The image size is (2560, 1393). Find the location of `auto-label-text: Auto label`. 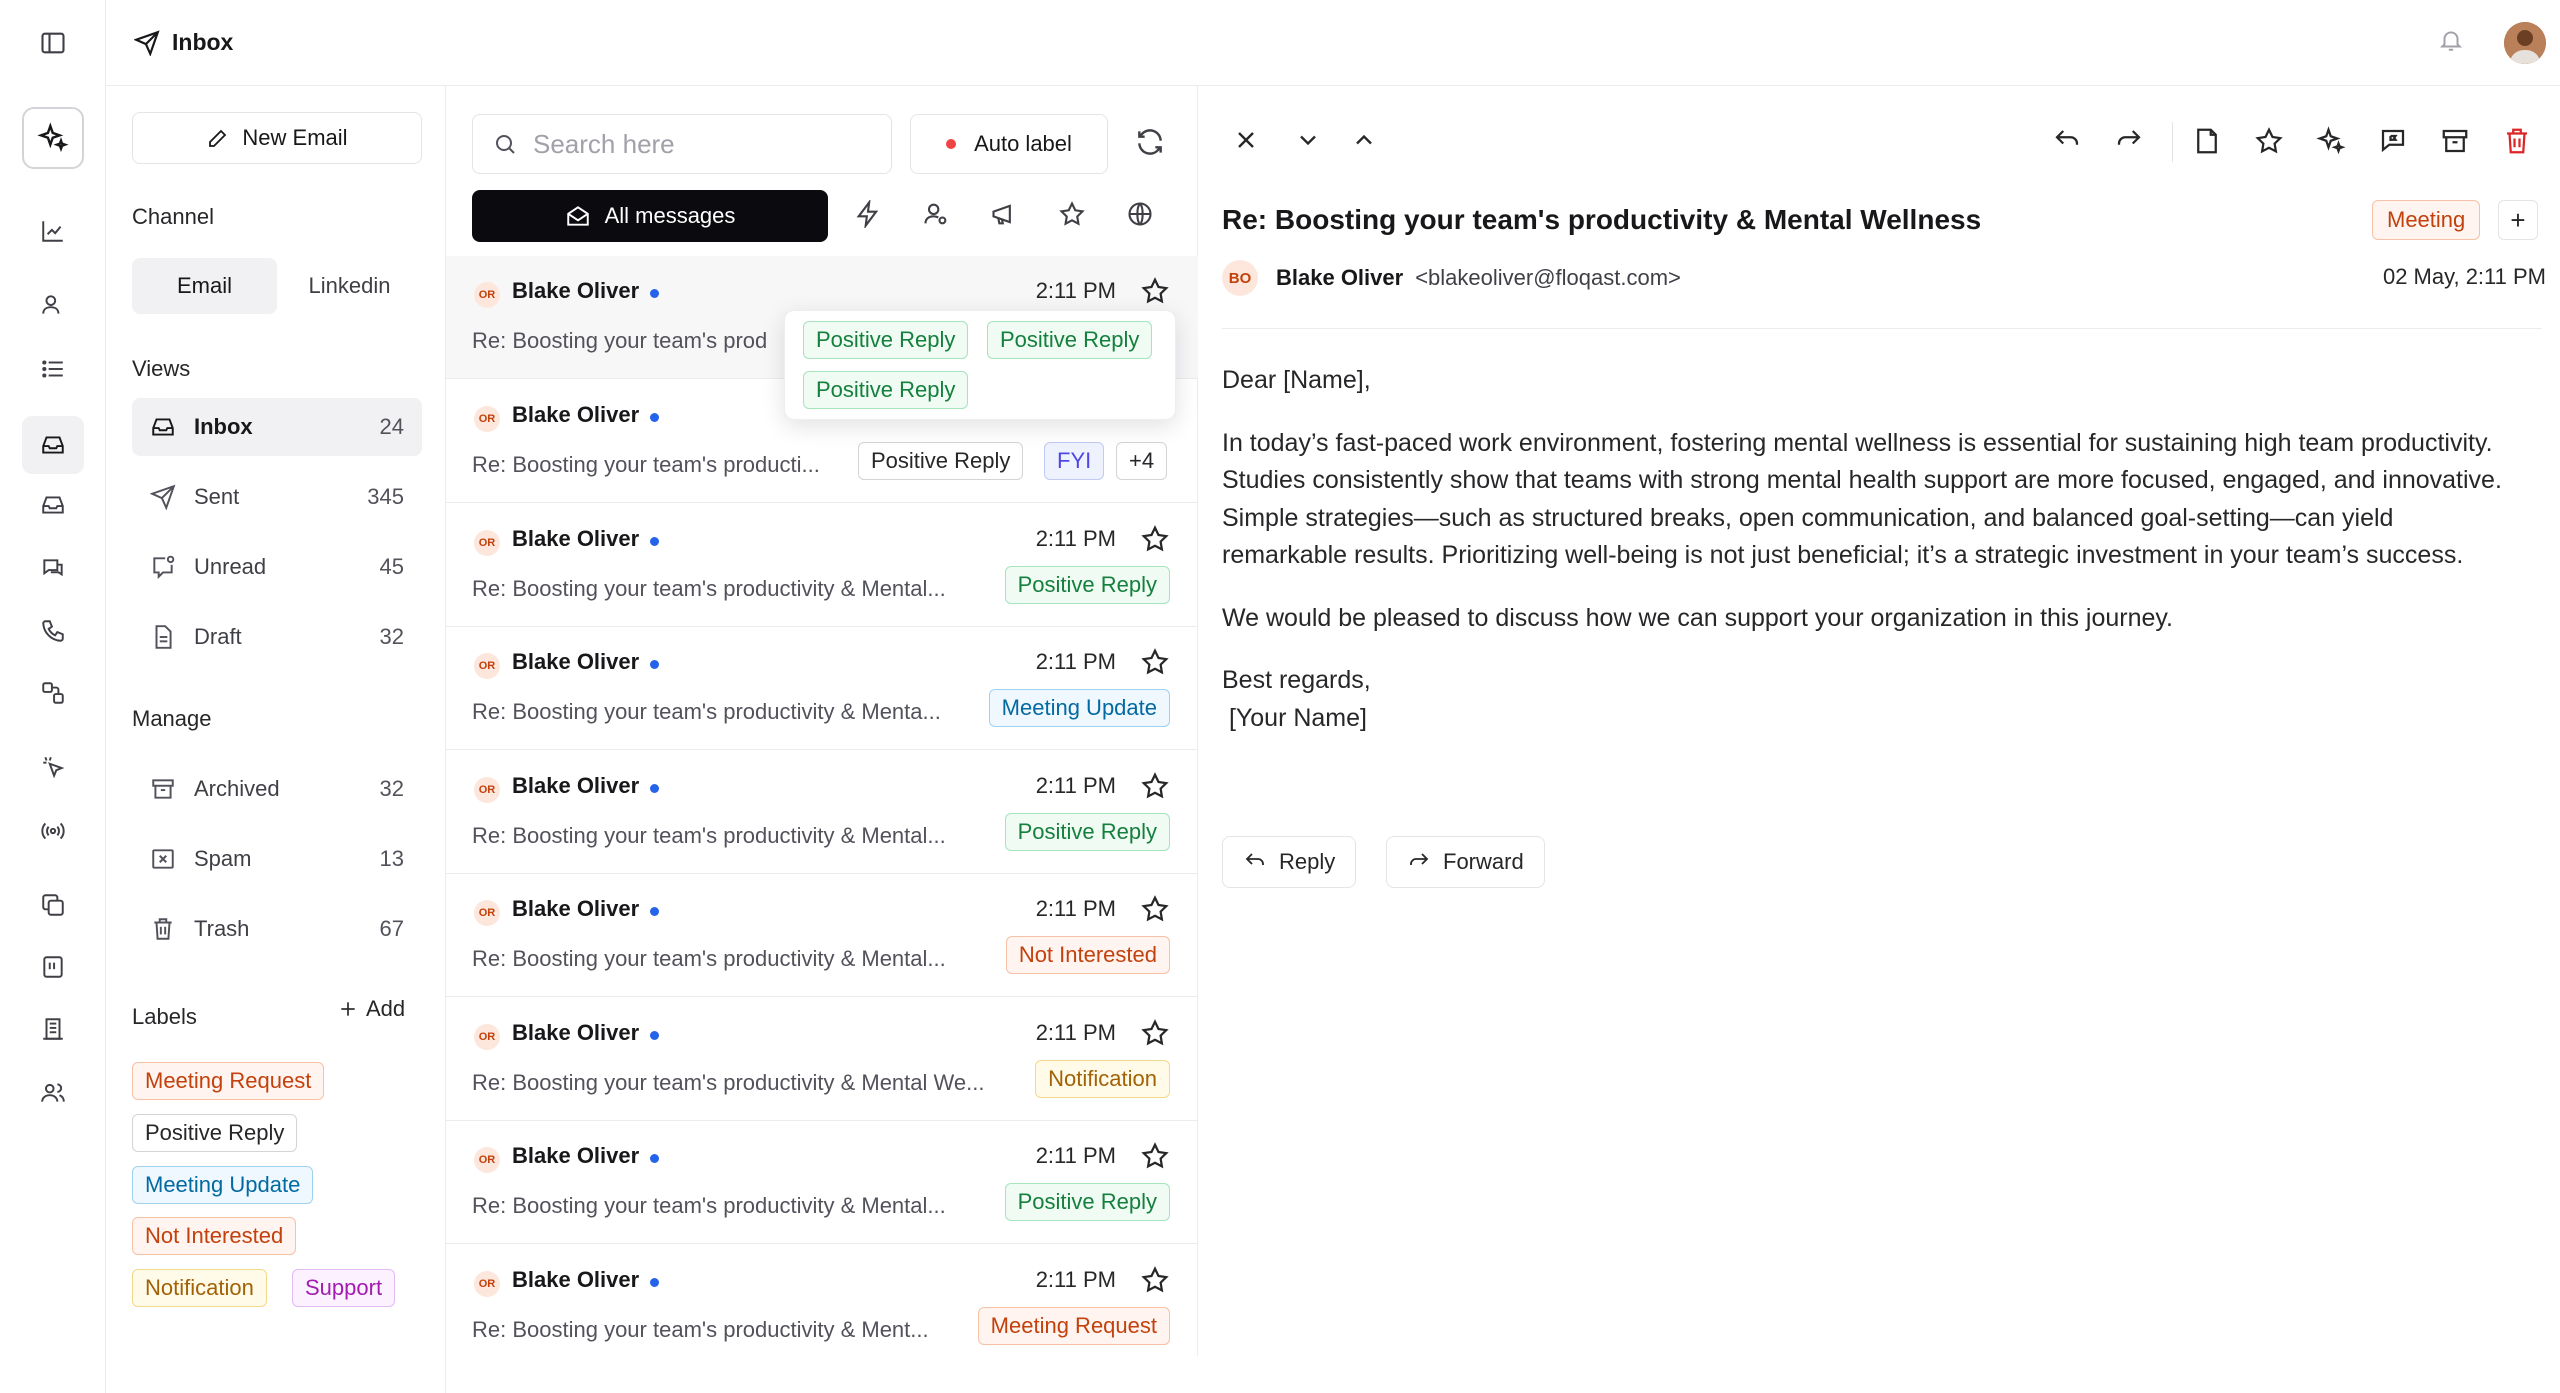

auto-label-text: Auto label is located at coordinates (1023, 143).